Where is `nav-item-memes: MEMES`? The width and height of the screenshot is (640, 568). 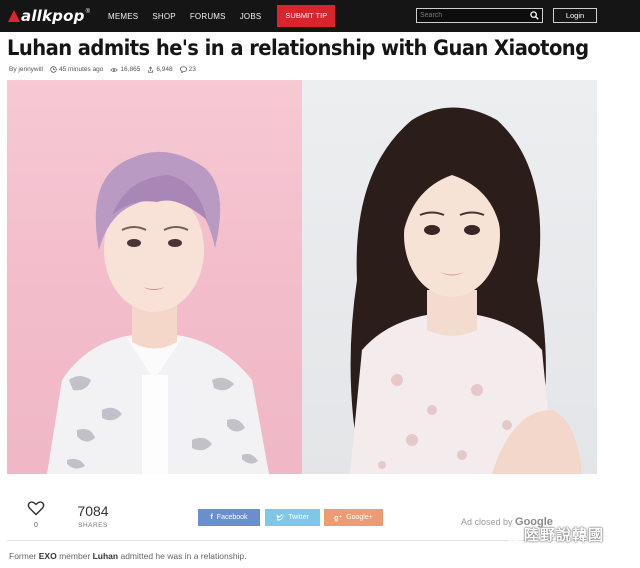
nav-item-memes: MEMES is located at coordinates (123, 16).